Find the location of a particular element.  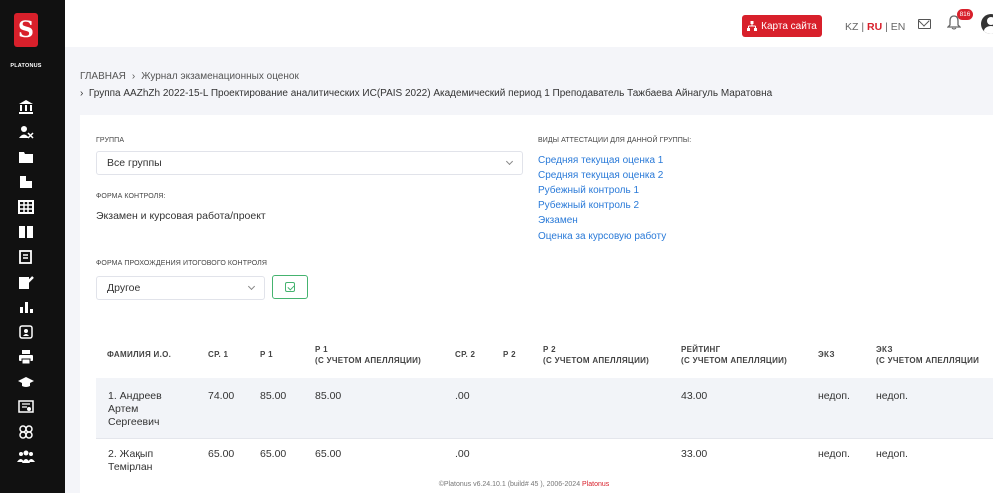

cell-avg1: 74.00 is located at coordinates (221, 396).